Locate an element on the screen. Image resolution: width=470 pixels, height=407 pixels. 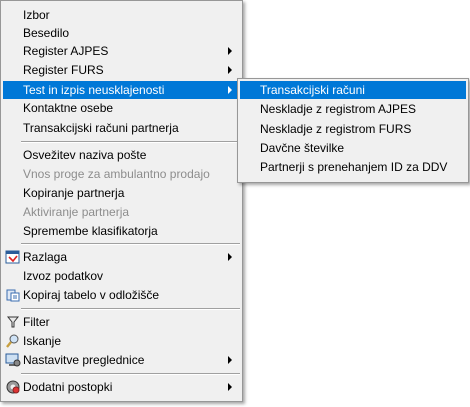
submenu-item-partnerji-ddv: Partnerji s prenehanjem ID za DDV is located at coordinates (353, 167).